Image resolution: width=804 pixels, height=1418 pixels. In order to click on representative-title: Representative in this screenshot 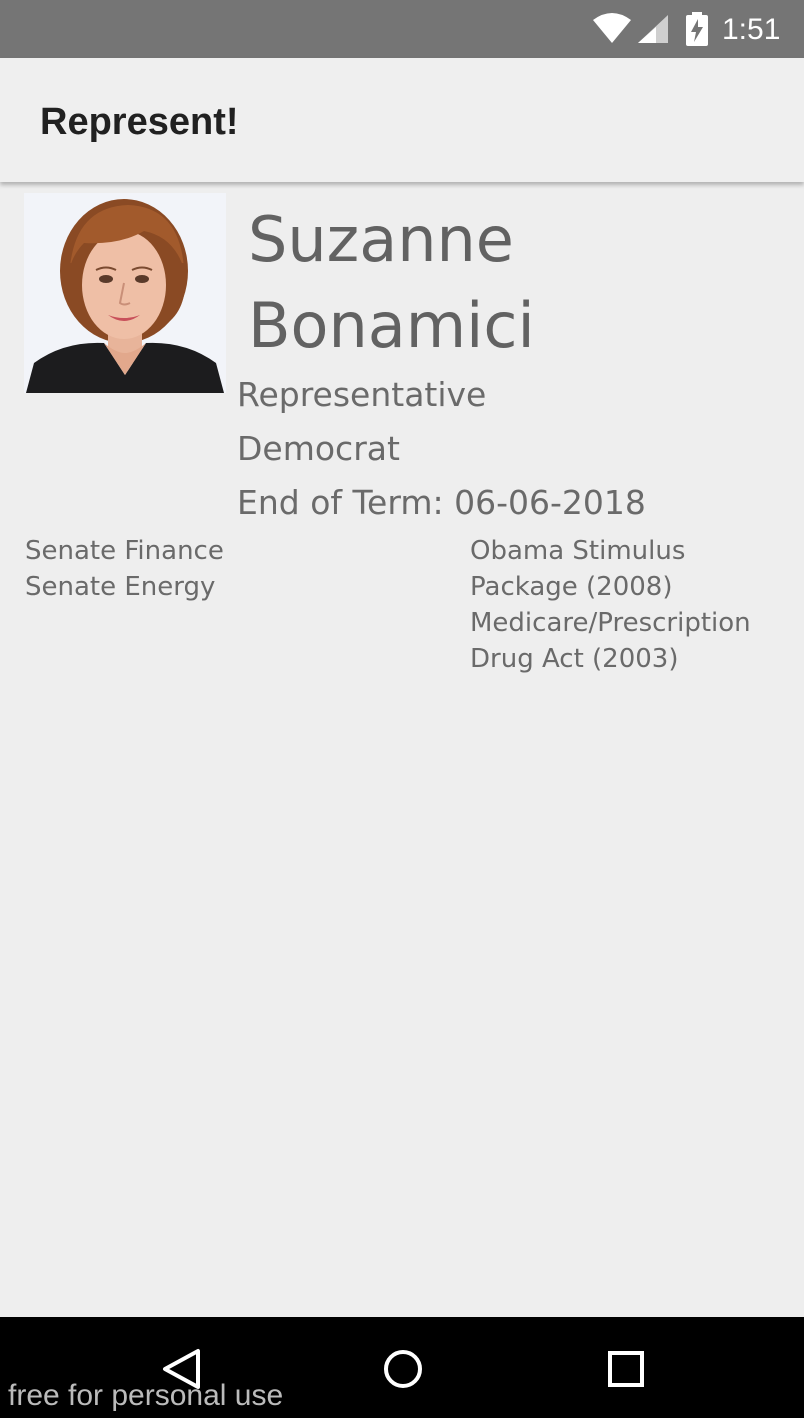, I will do `click(362, 394)`.